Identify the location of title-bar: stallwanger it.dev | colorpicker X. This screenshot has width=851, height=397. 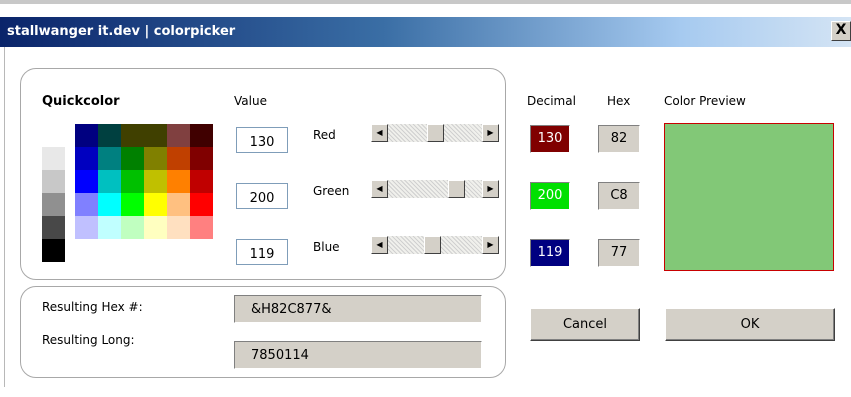
(425, 32).